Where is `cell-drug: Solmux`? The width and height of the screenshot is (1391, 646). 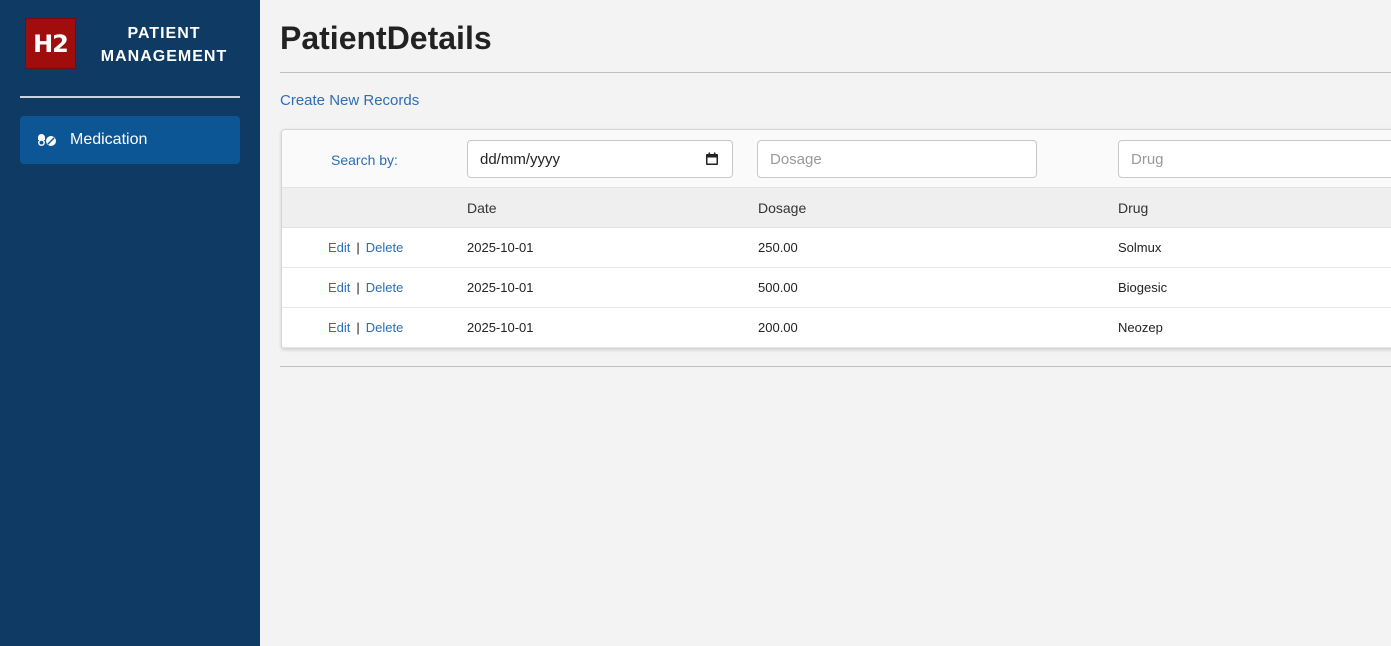 cell-drug: Solmux is located at coordinates (1140, 247).